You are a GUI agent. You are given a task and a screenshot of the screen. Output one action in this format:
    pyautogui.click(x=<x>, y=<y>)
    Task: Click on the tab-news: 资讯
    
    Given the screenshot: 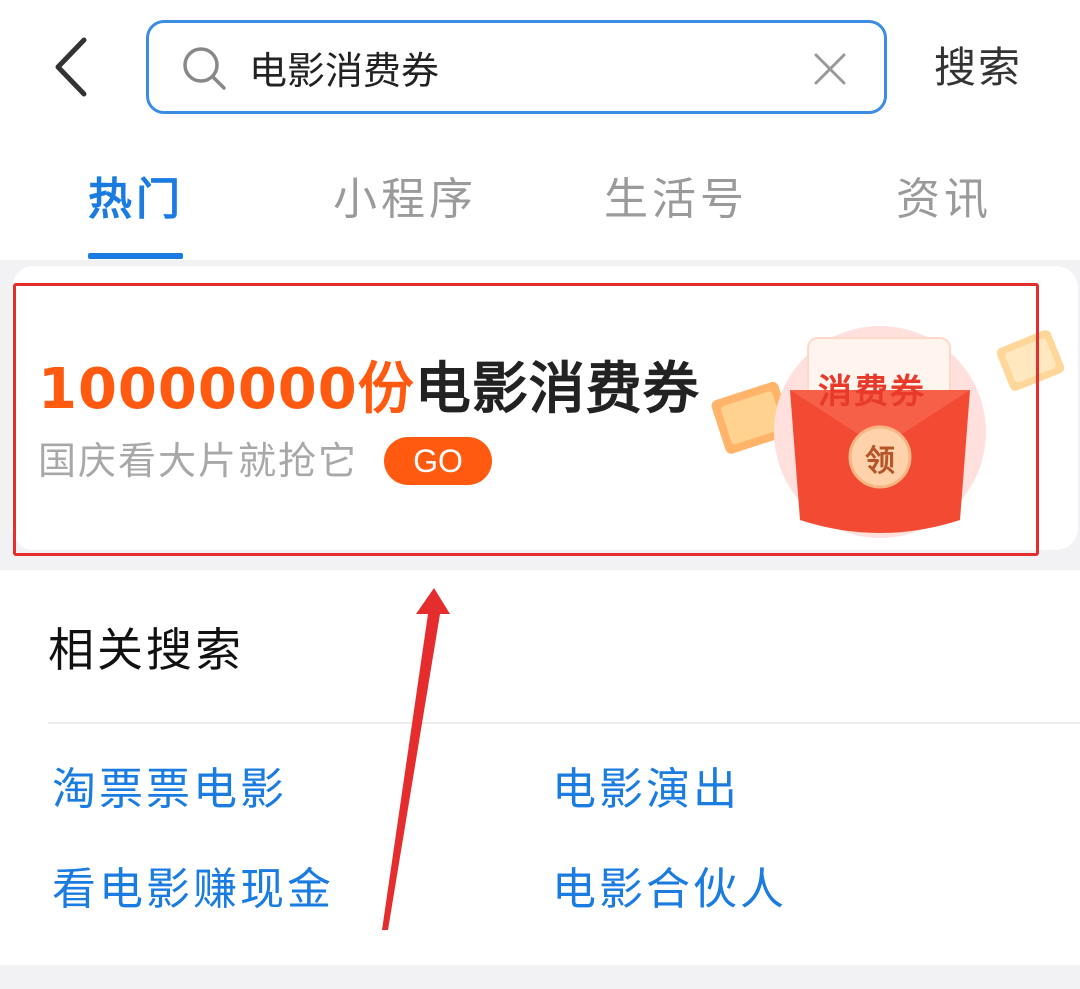 What is the action you would take?
    pyautogui.click(x=944, y=200)
    